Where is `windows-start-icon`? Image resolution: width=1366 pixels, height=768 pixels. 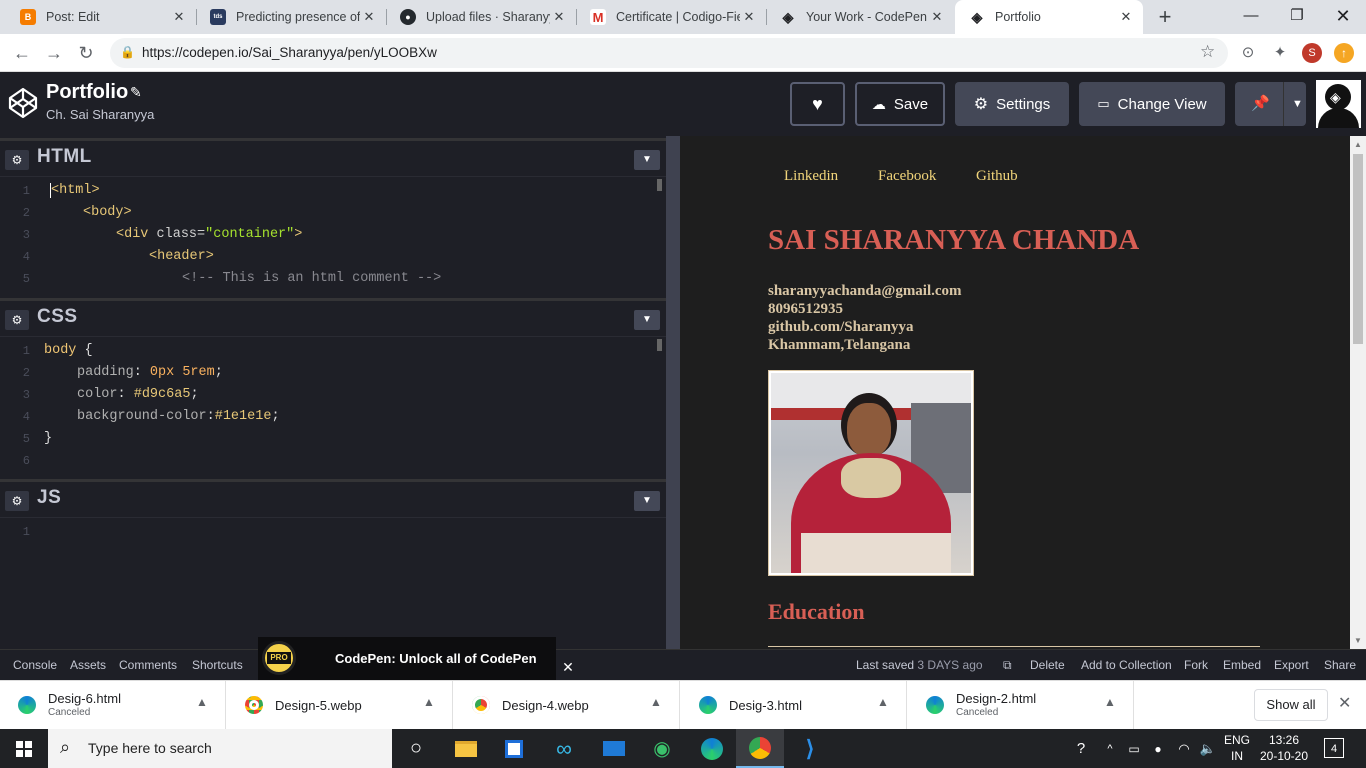
windows-start-icon is located at coordinates (24, 748).